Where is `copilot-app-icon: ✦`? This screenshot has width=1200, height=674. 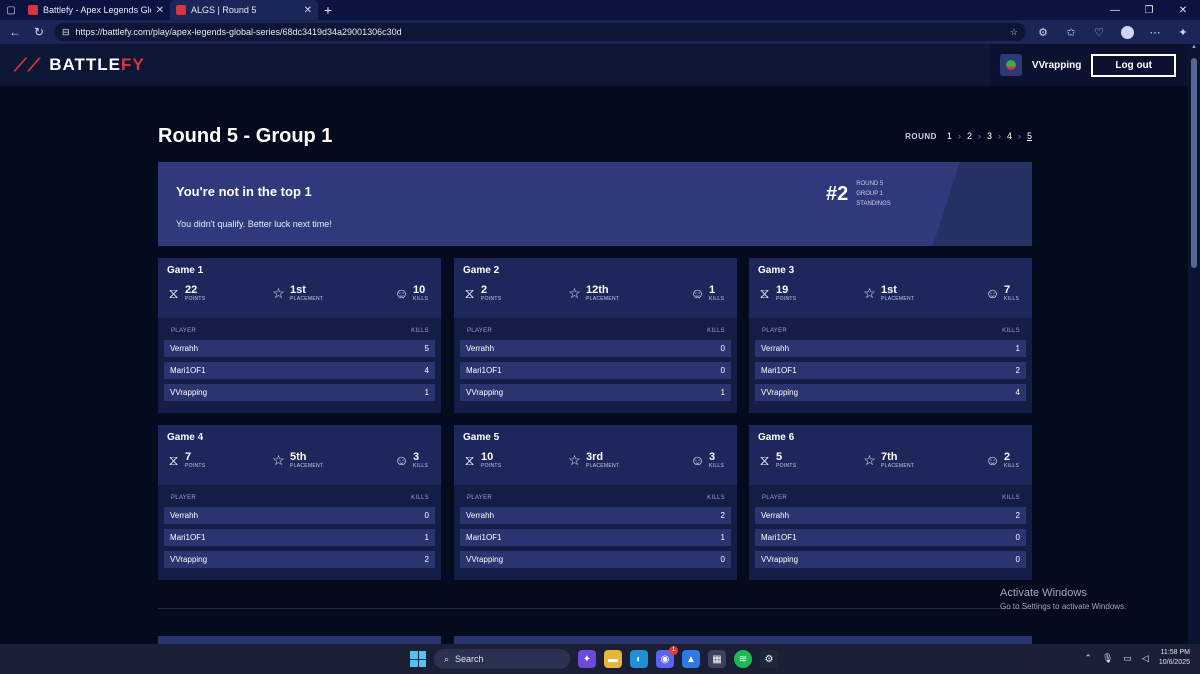 copilot-app-icon: ✦ is located at coordinates (587, 659).